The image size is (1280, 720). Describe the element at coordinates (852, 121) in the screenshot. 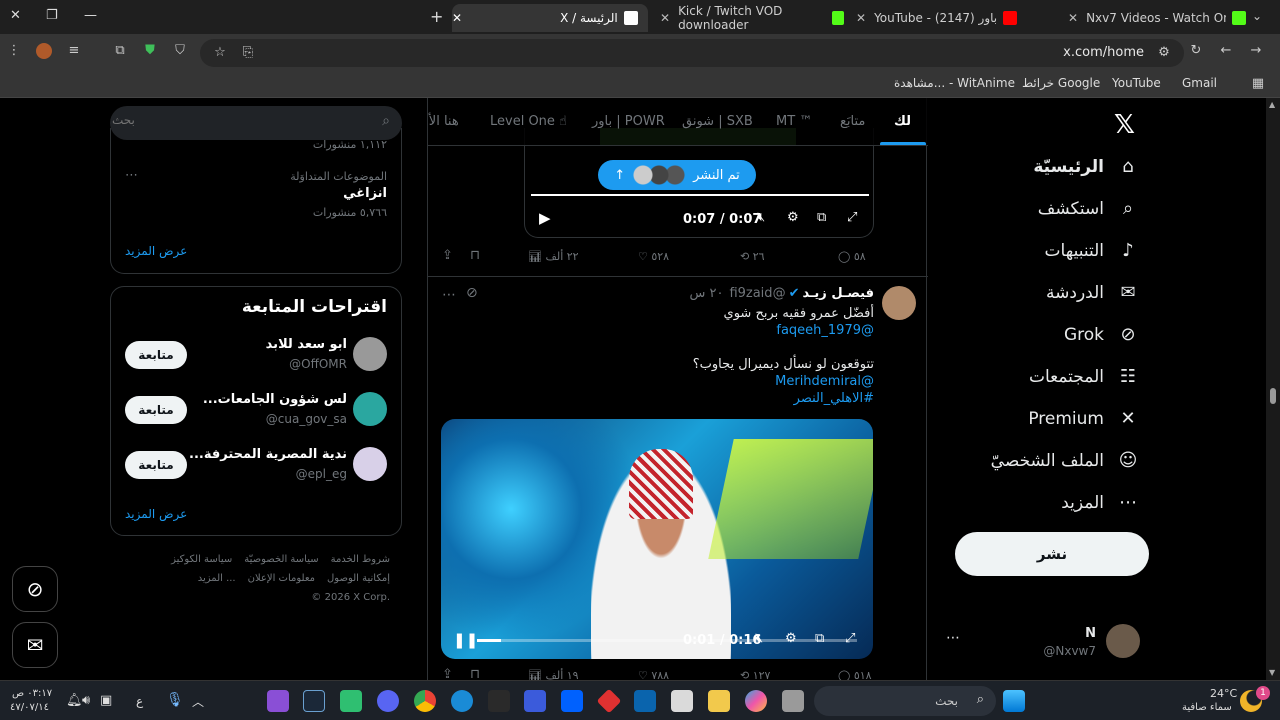

I see `tab-following: متابَع` at that location.